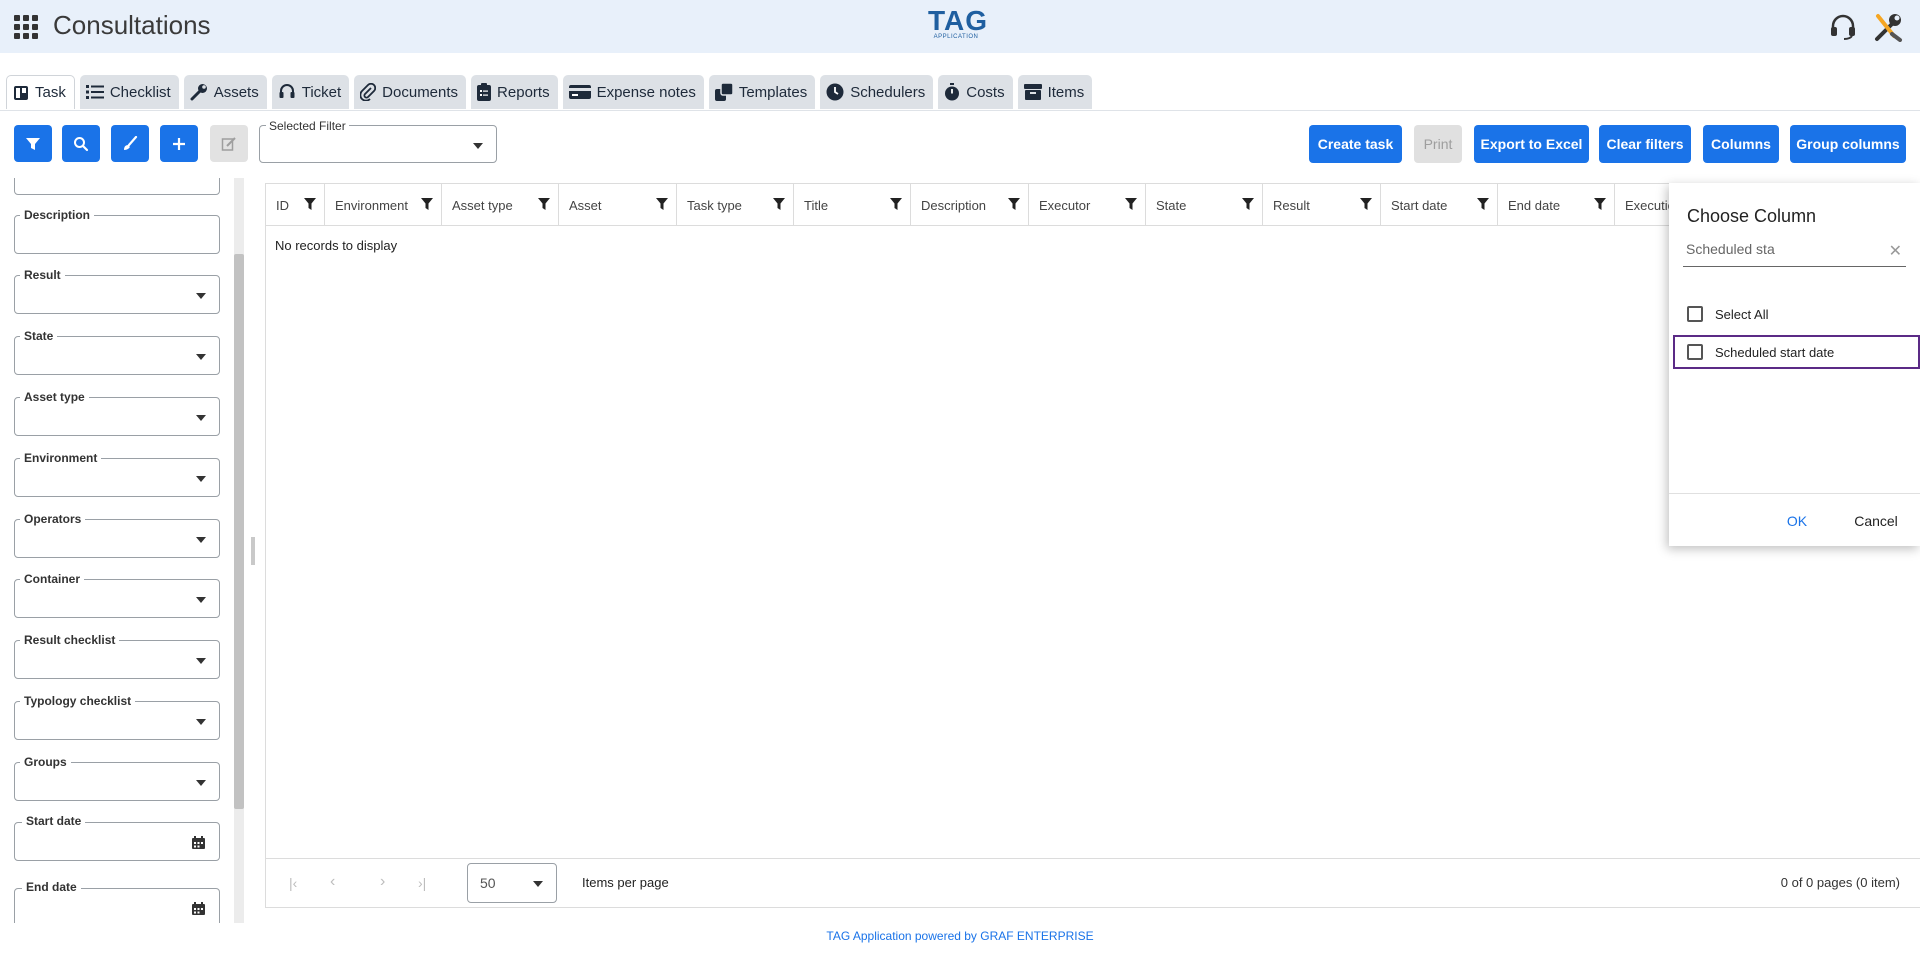 Image resolution: width=1920 pixels, height=953 pixels. Describe the element at coordinates (1796, 352) in the screenshot. I see `column-option-scheduled-start-date: Scheduled start date` at that location.